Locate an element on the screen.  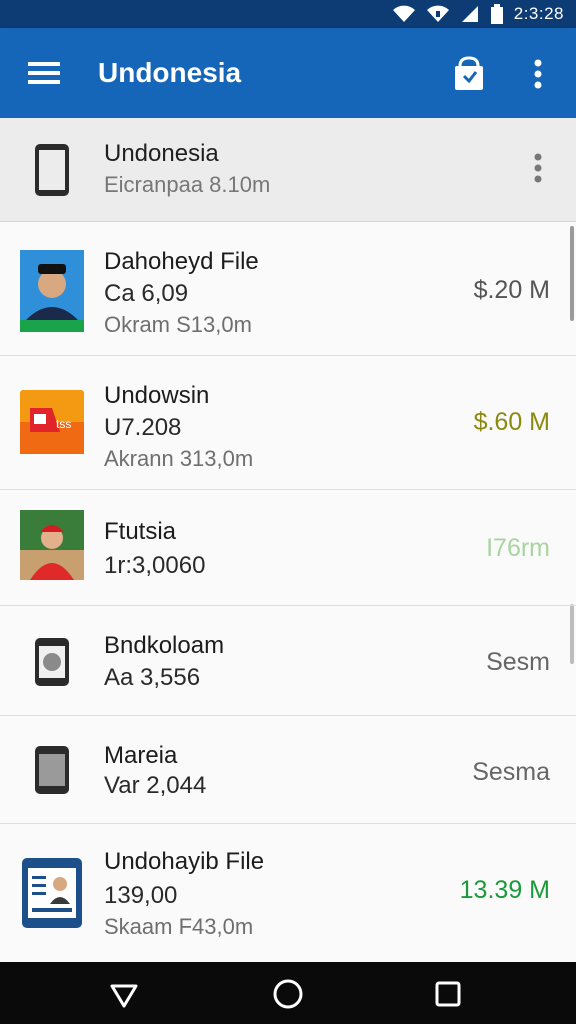
back-icon is located at coordinates (124, 996).